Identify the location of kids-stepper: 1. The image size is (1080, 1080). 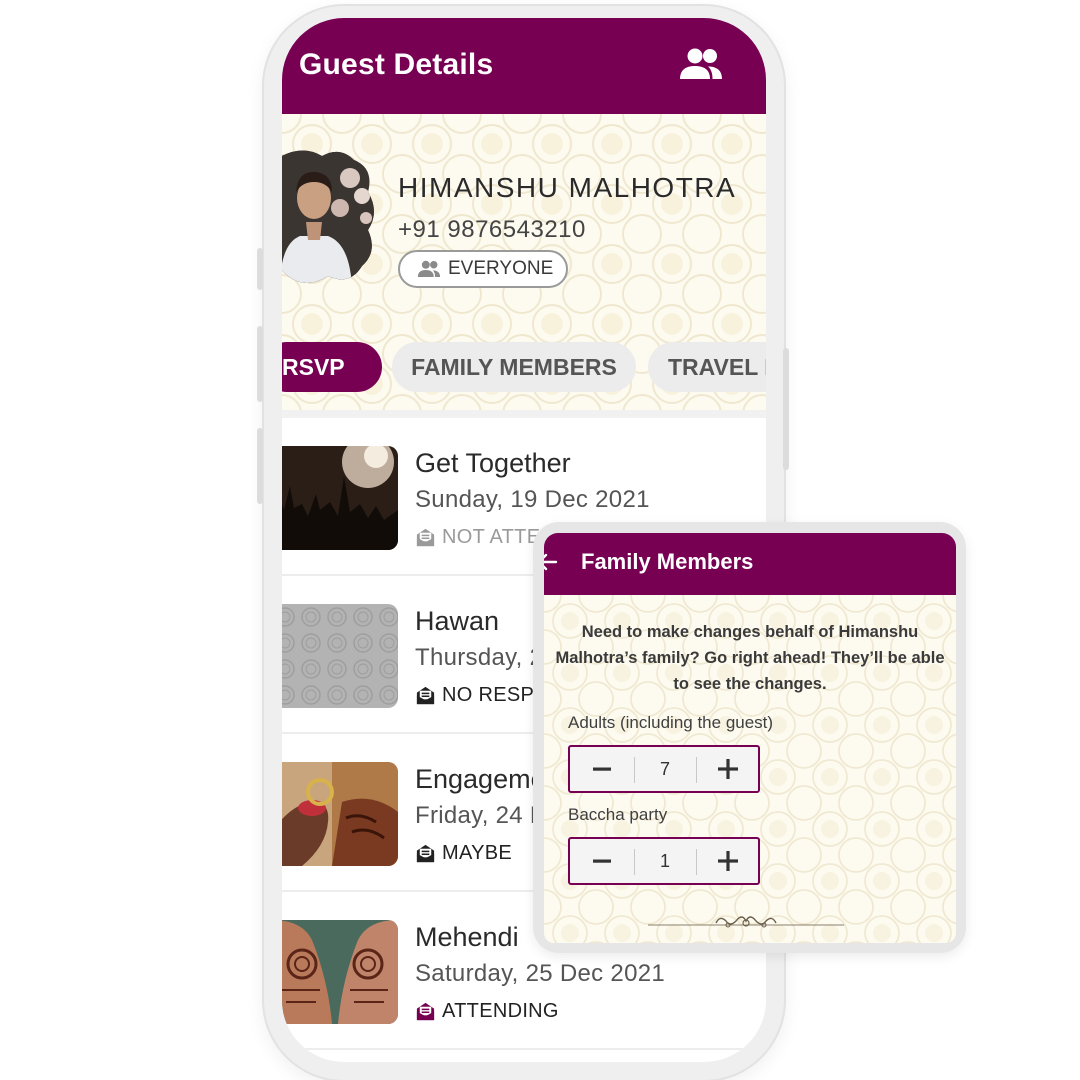
(664, 861).